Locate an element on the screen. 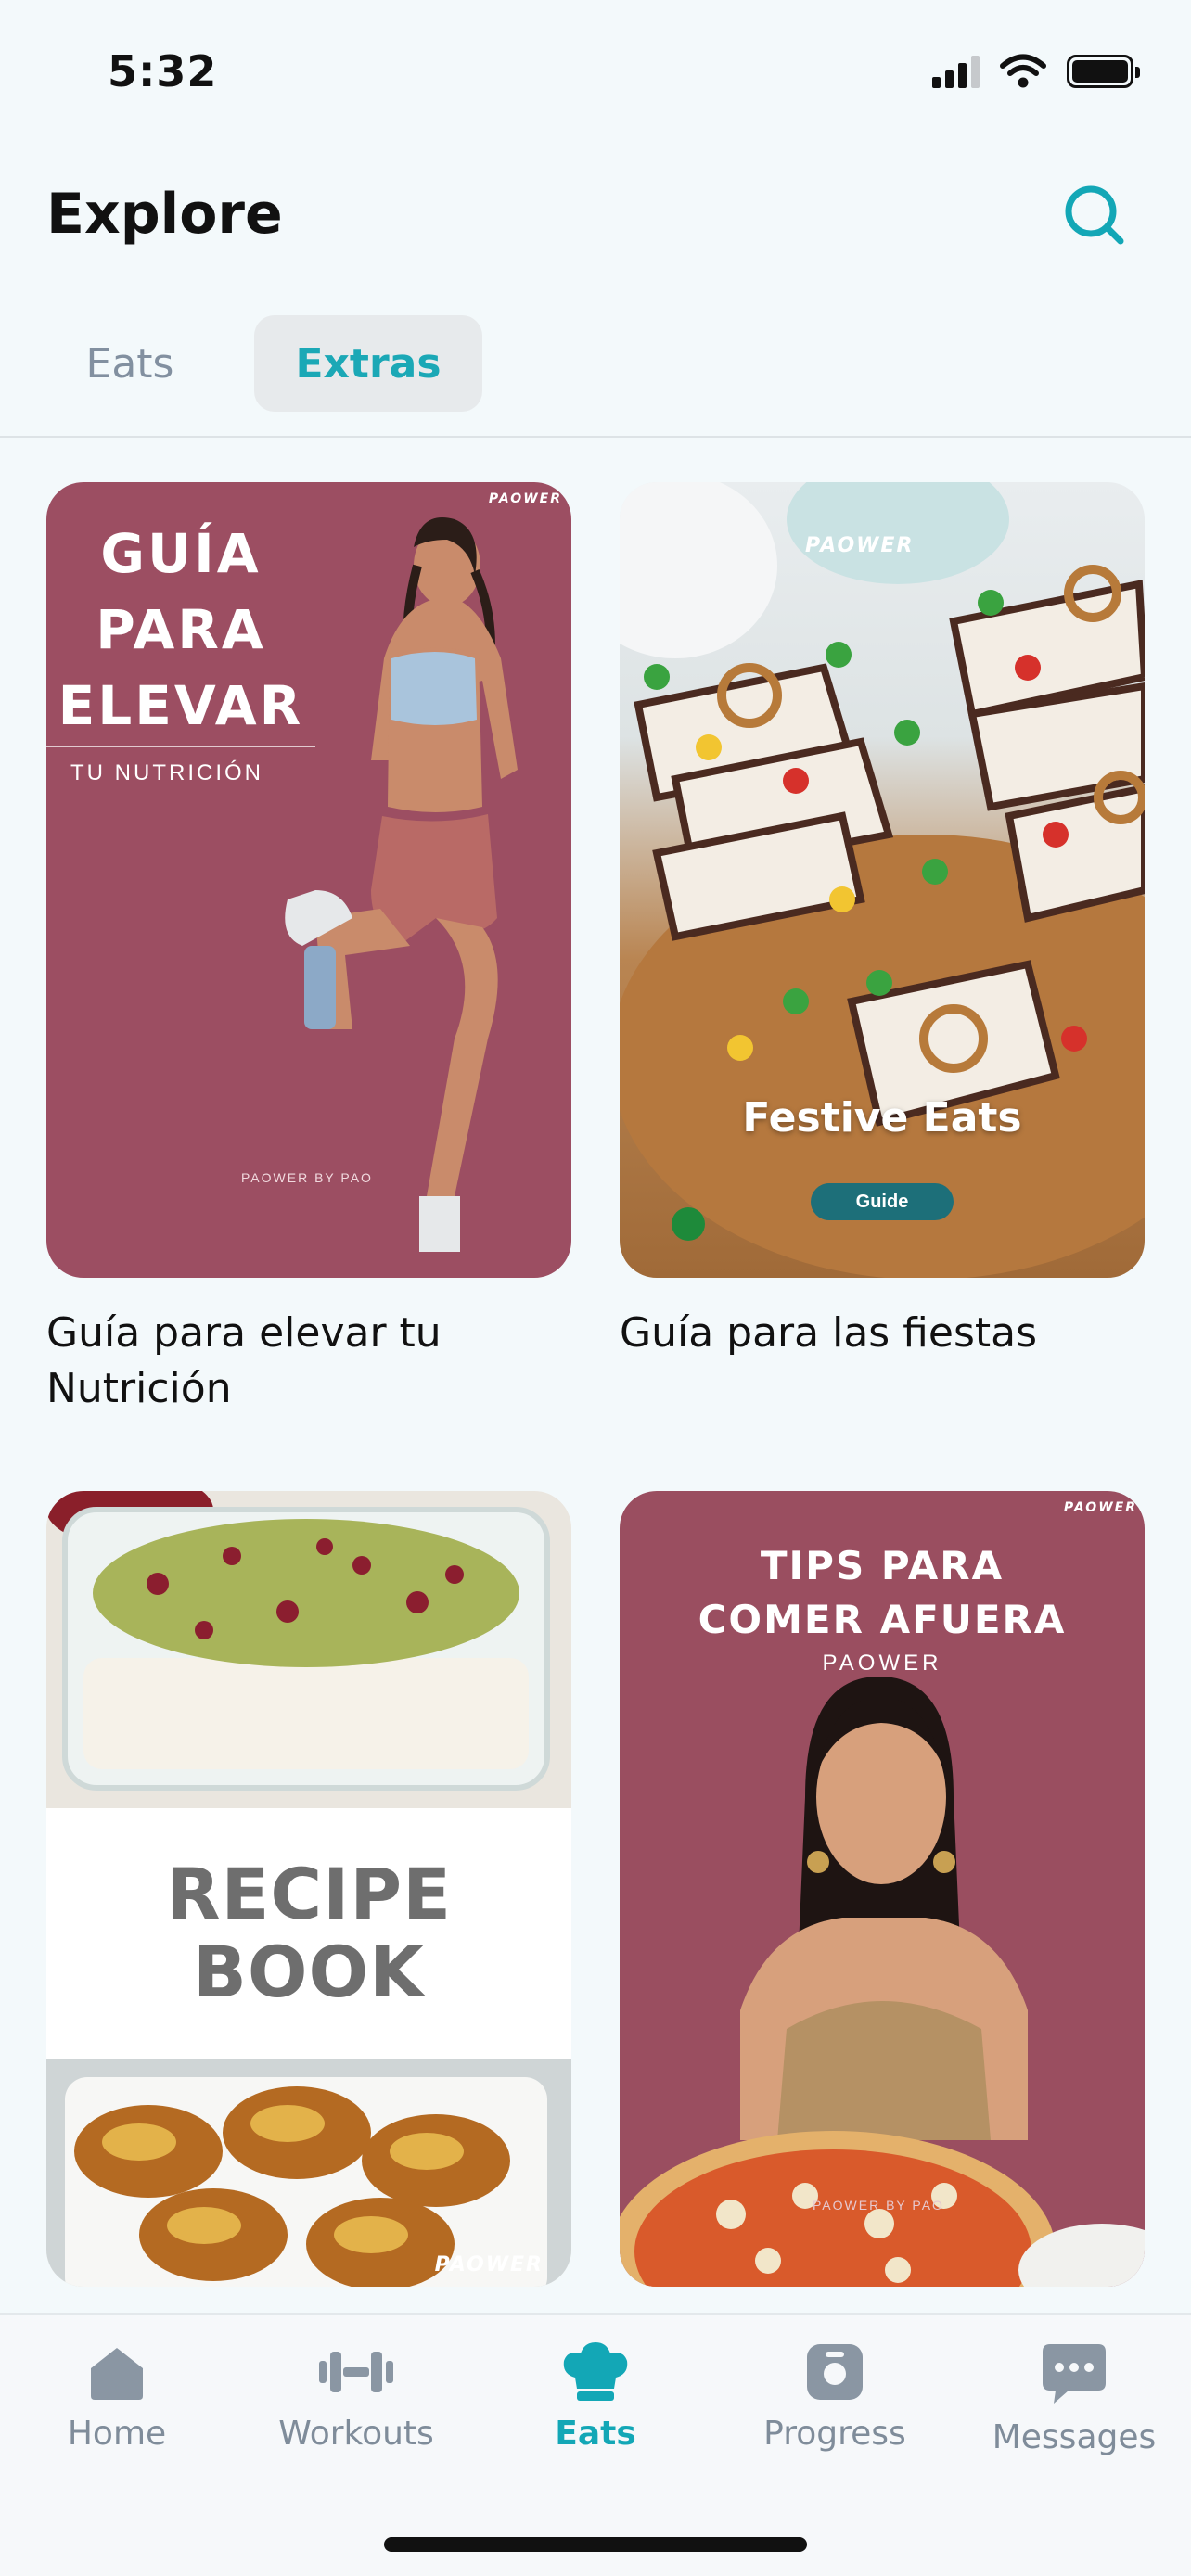  nav-eats: Eats is located at coordinates (595, 2397).